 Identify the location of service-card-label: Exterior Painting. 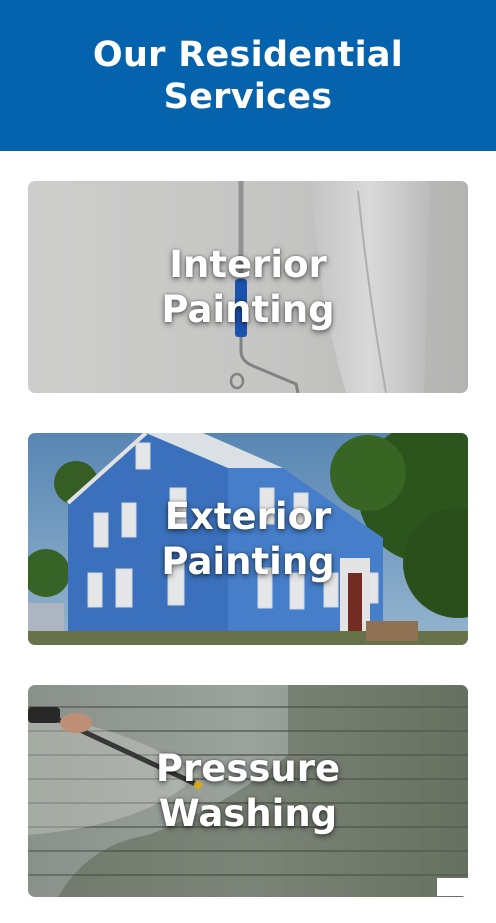
(248, 539).